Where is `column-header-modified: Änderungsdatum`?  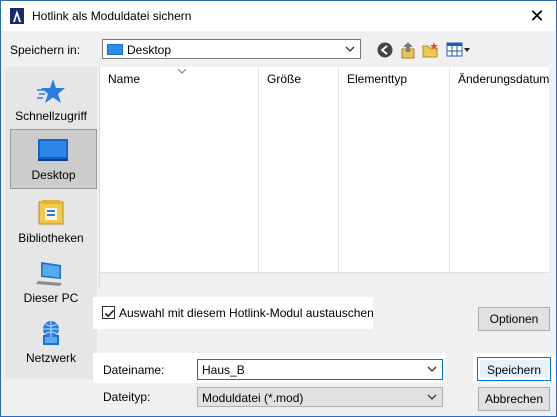
column-header-modified: Änderungsdatum is located at coordinates (500, 79).